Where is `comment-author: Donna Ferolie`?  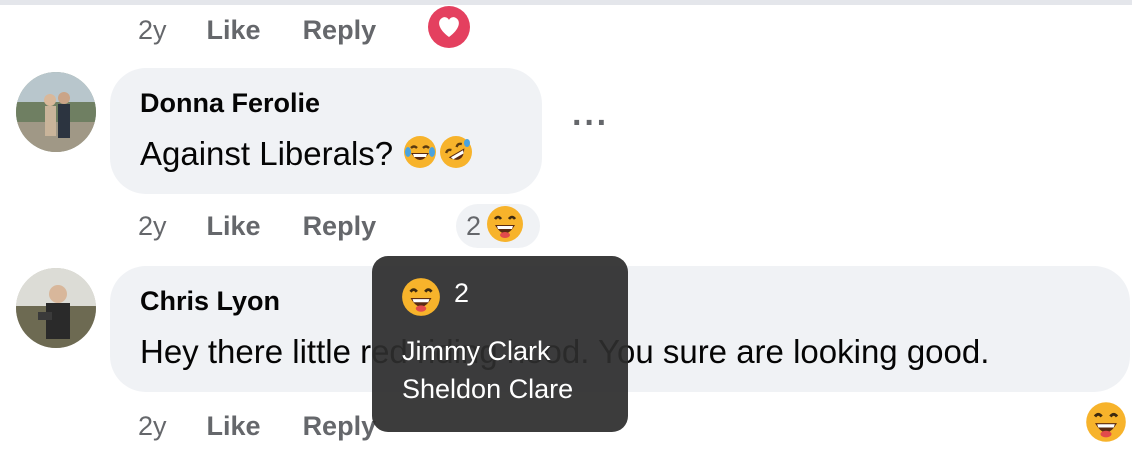
comment-author: Donna Ferolie is located at coordinates (230, 103).